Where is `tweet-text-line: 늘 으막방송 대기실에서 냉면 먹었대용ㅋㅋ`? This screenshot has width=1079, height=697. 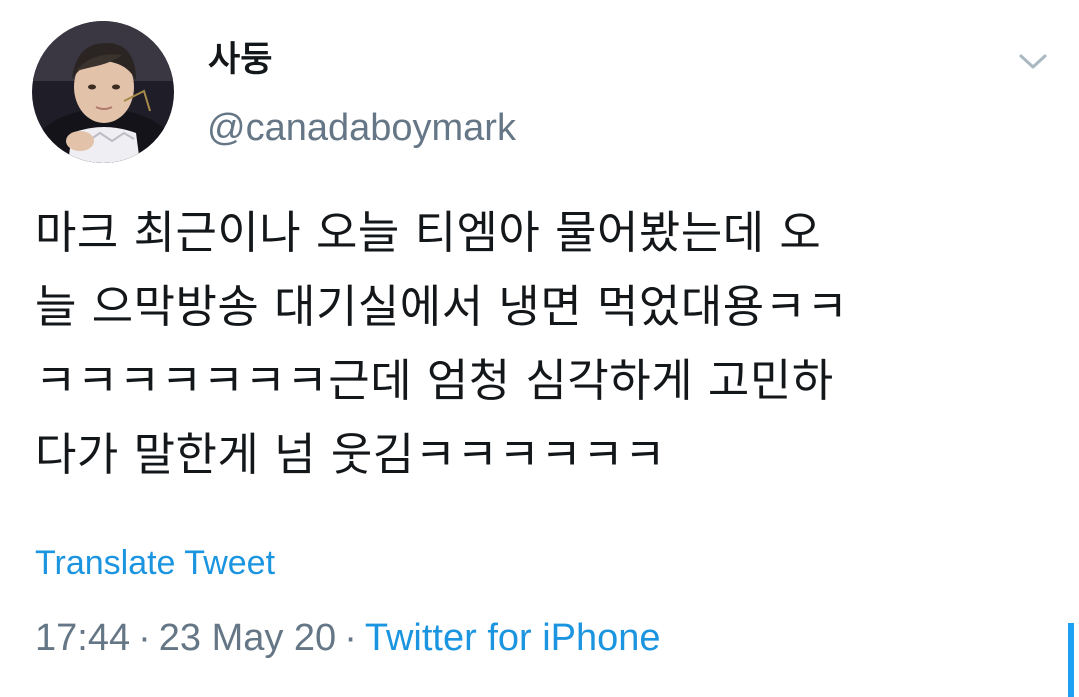 tweet-text-line: 늘 으막방송 대기실에서 냉면 먹었대용ㅋㅋ is located at coordinates (442, 306).